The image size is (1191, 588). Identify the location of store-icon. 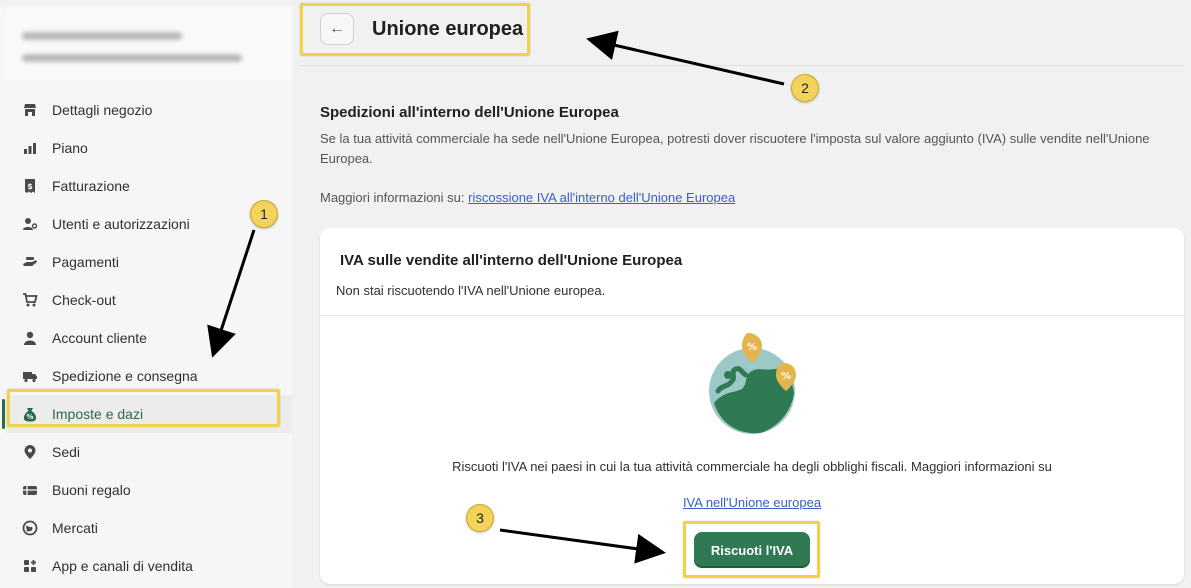
(30, 110).